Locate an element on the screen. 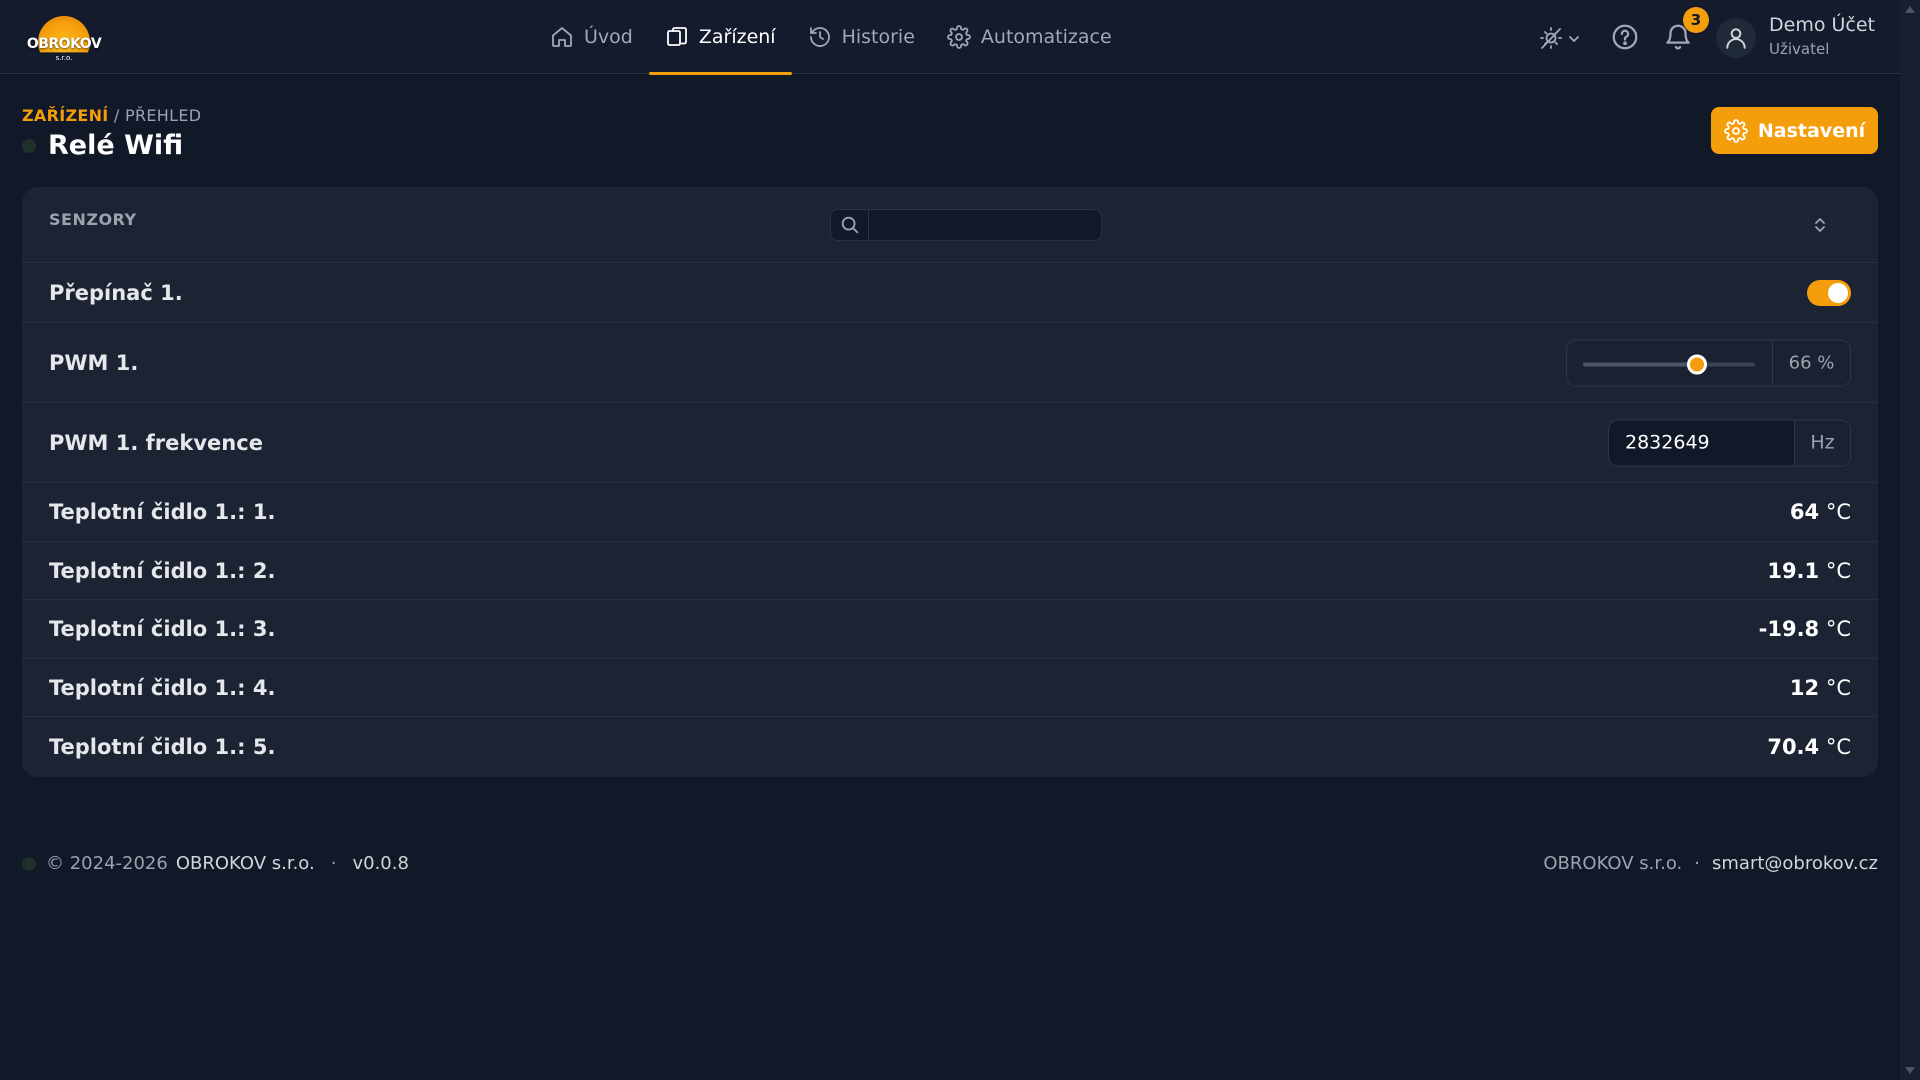 The width and height of the screenshot is (1920, 1080). sensor-label: PWM 1. is located at coordinates (94, 362).